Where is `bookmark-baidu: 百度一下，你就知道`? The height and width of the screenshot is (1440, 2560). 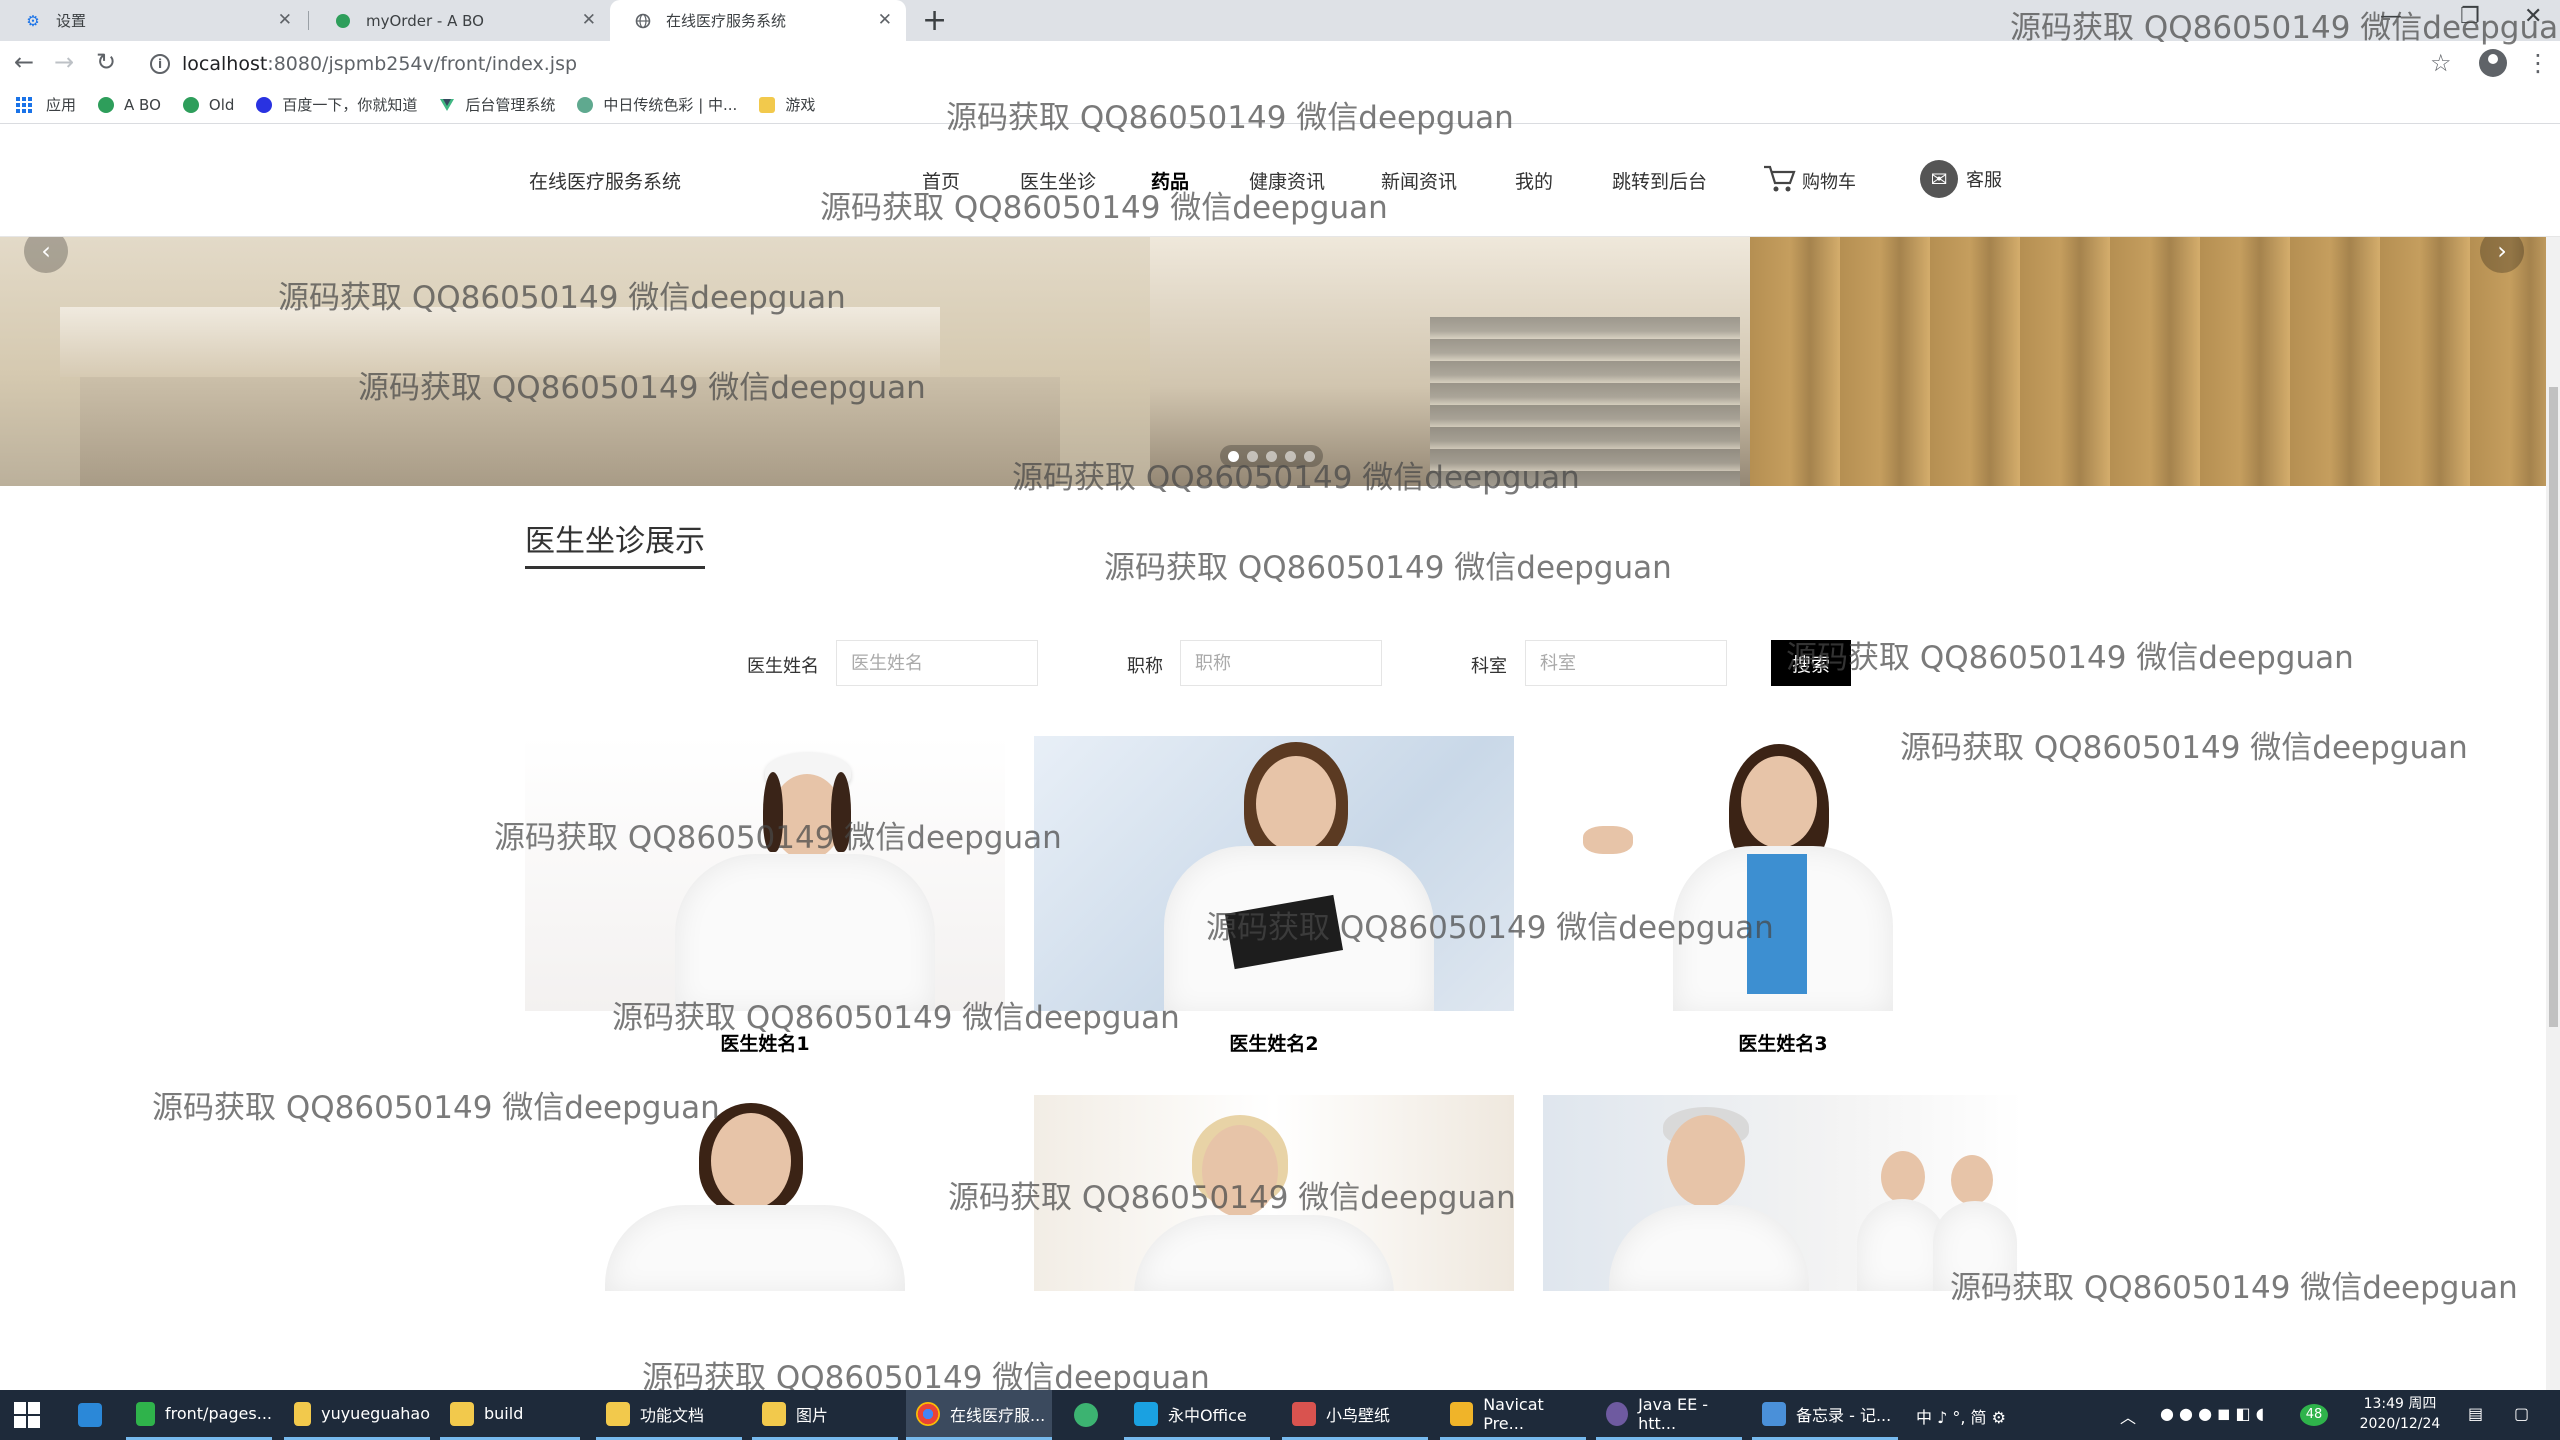
bookmark-baidu: 百度一下，你就知道 is located at coordinates (336, 104).